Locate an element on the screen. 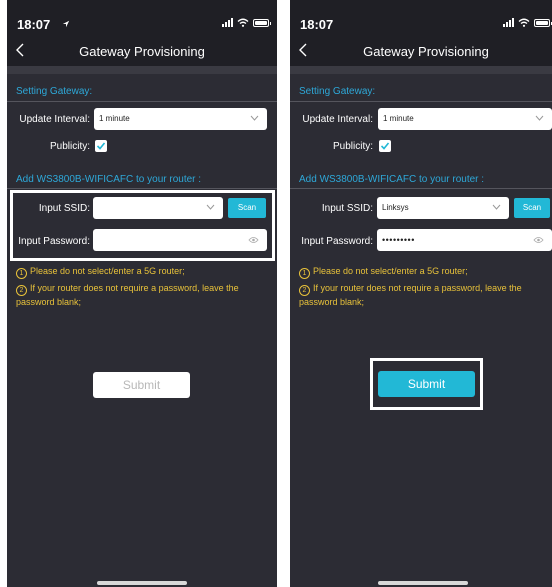  location-arrow-icon is located at coordinates (66, 24).